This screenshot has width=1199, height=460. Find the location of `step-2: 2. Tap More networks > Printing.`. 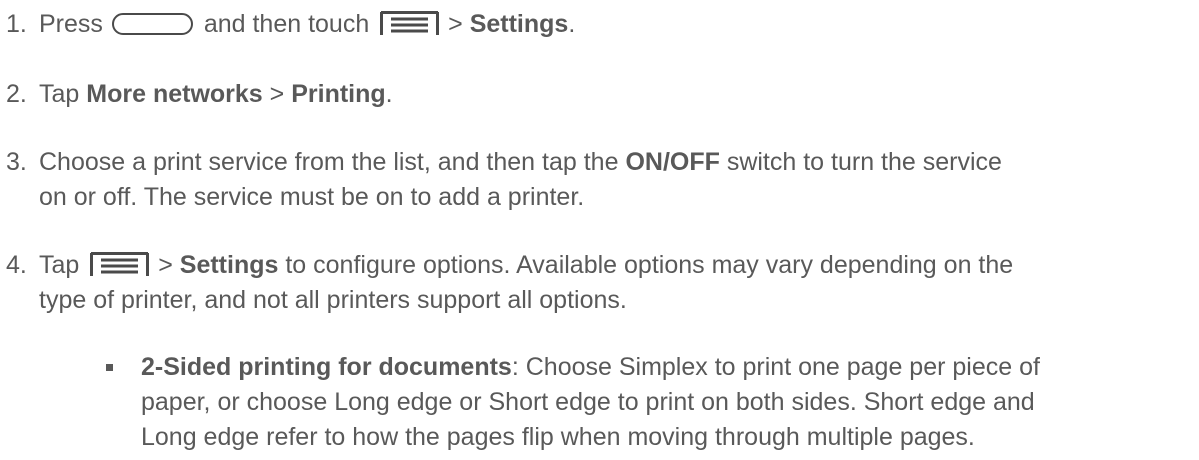

step-2: 2. Tap More networks > Printing. is located at coordinates (601, 94).